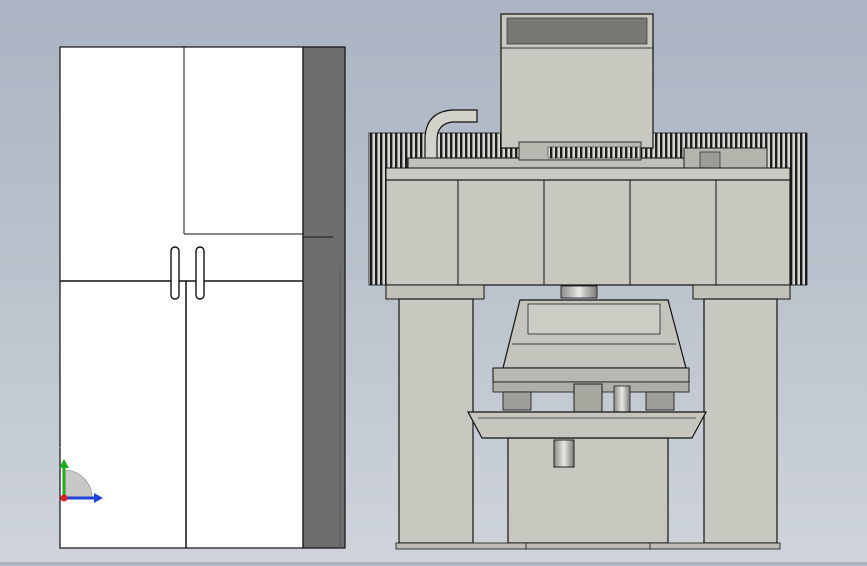 This screenshot has height=566, width=867. What do you see at coordinates (740, 421) in the screenshot?
I see `right-column` at bounding box center [740, 421].